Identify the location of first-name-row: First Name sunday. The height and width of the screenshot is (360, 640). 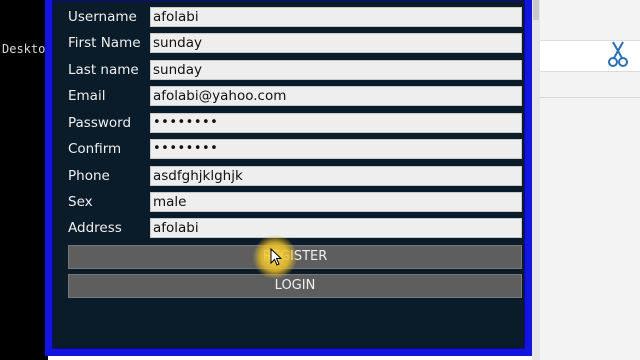
(292, 43).